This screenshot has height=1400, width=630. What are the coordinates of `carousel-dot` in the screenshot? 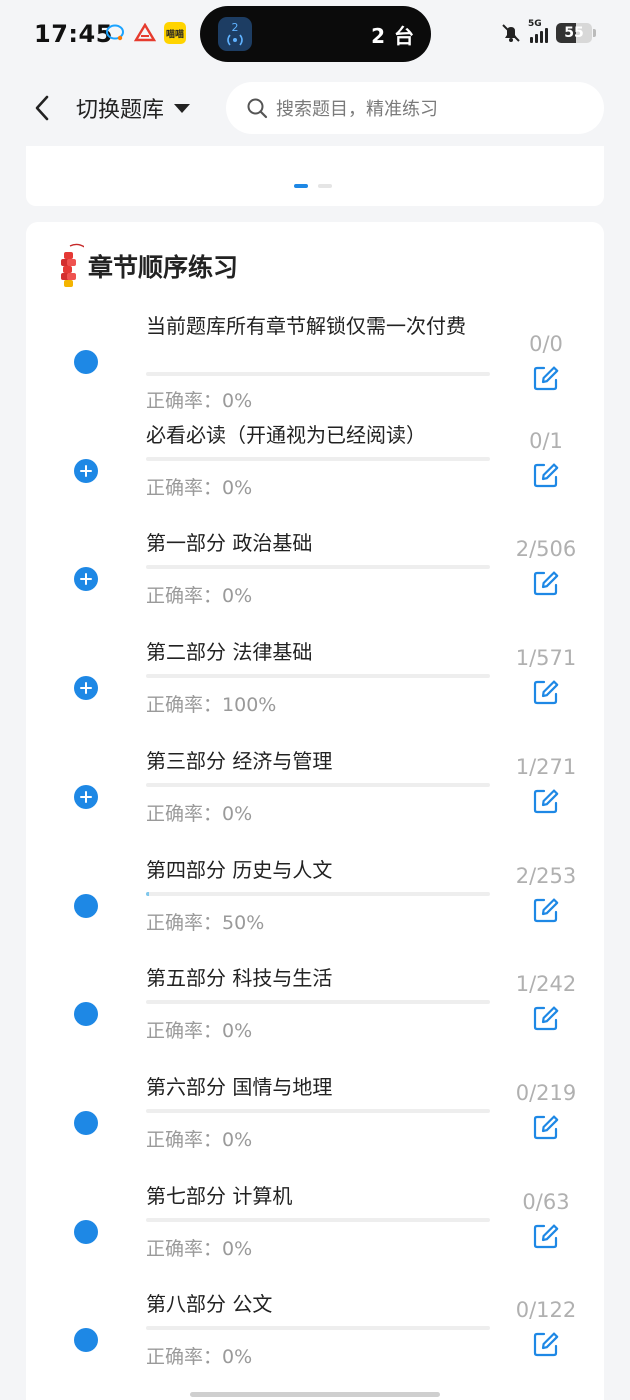 It's located at (325, 186).